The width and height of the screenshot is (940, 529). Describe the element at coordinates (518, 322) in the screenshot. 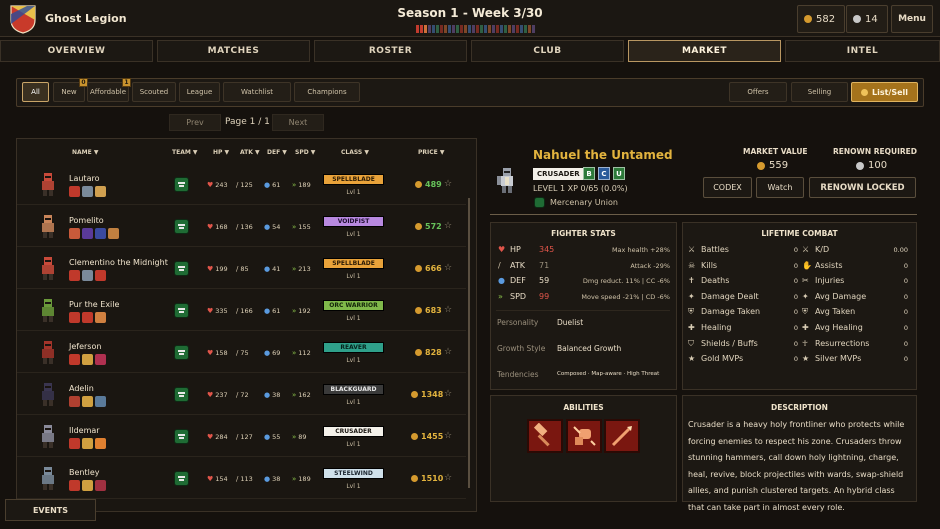

I see `personality-label: Personality` at that location.